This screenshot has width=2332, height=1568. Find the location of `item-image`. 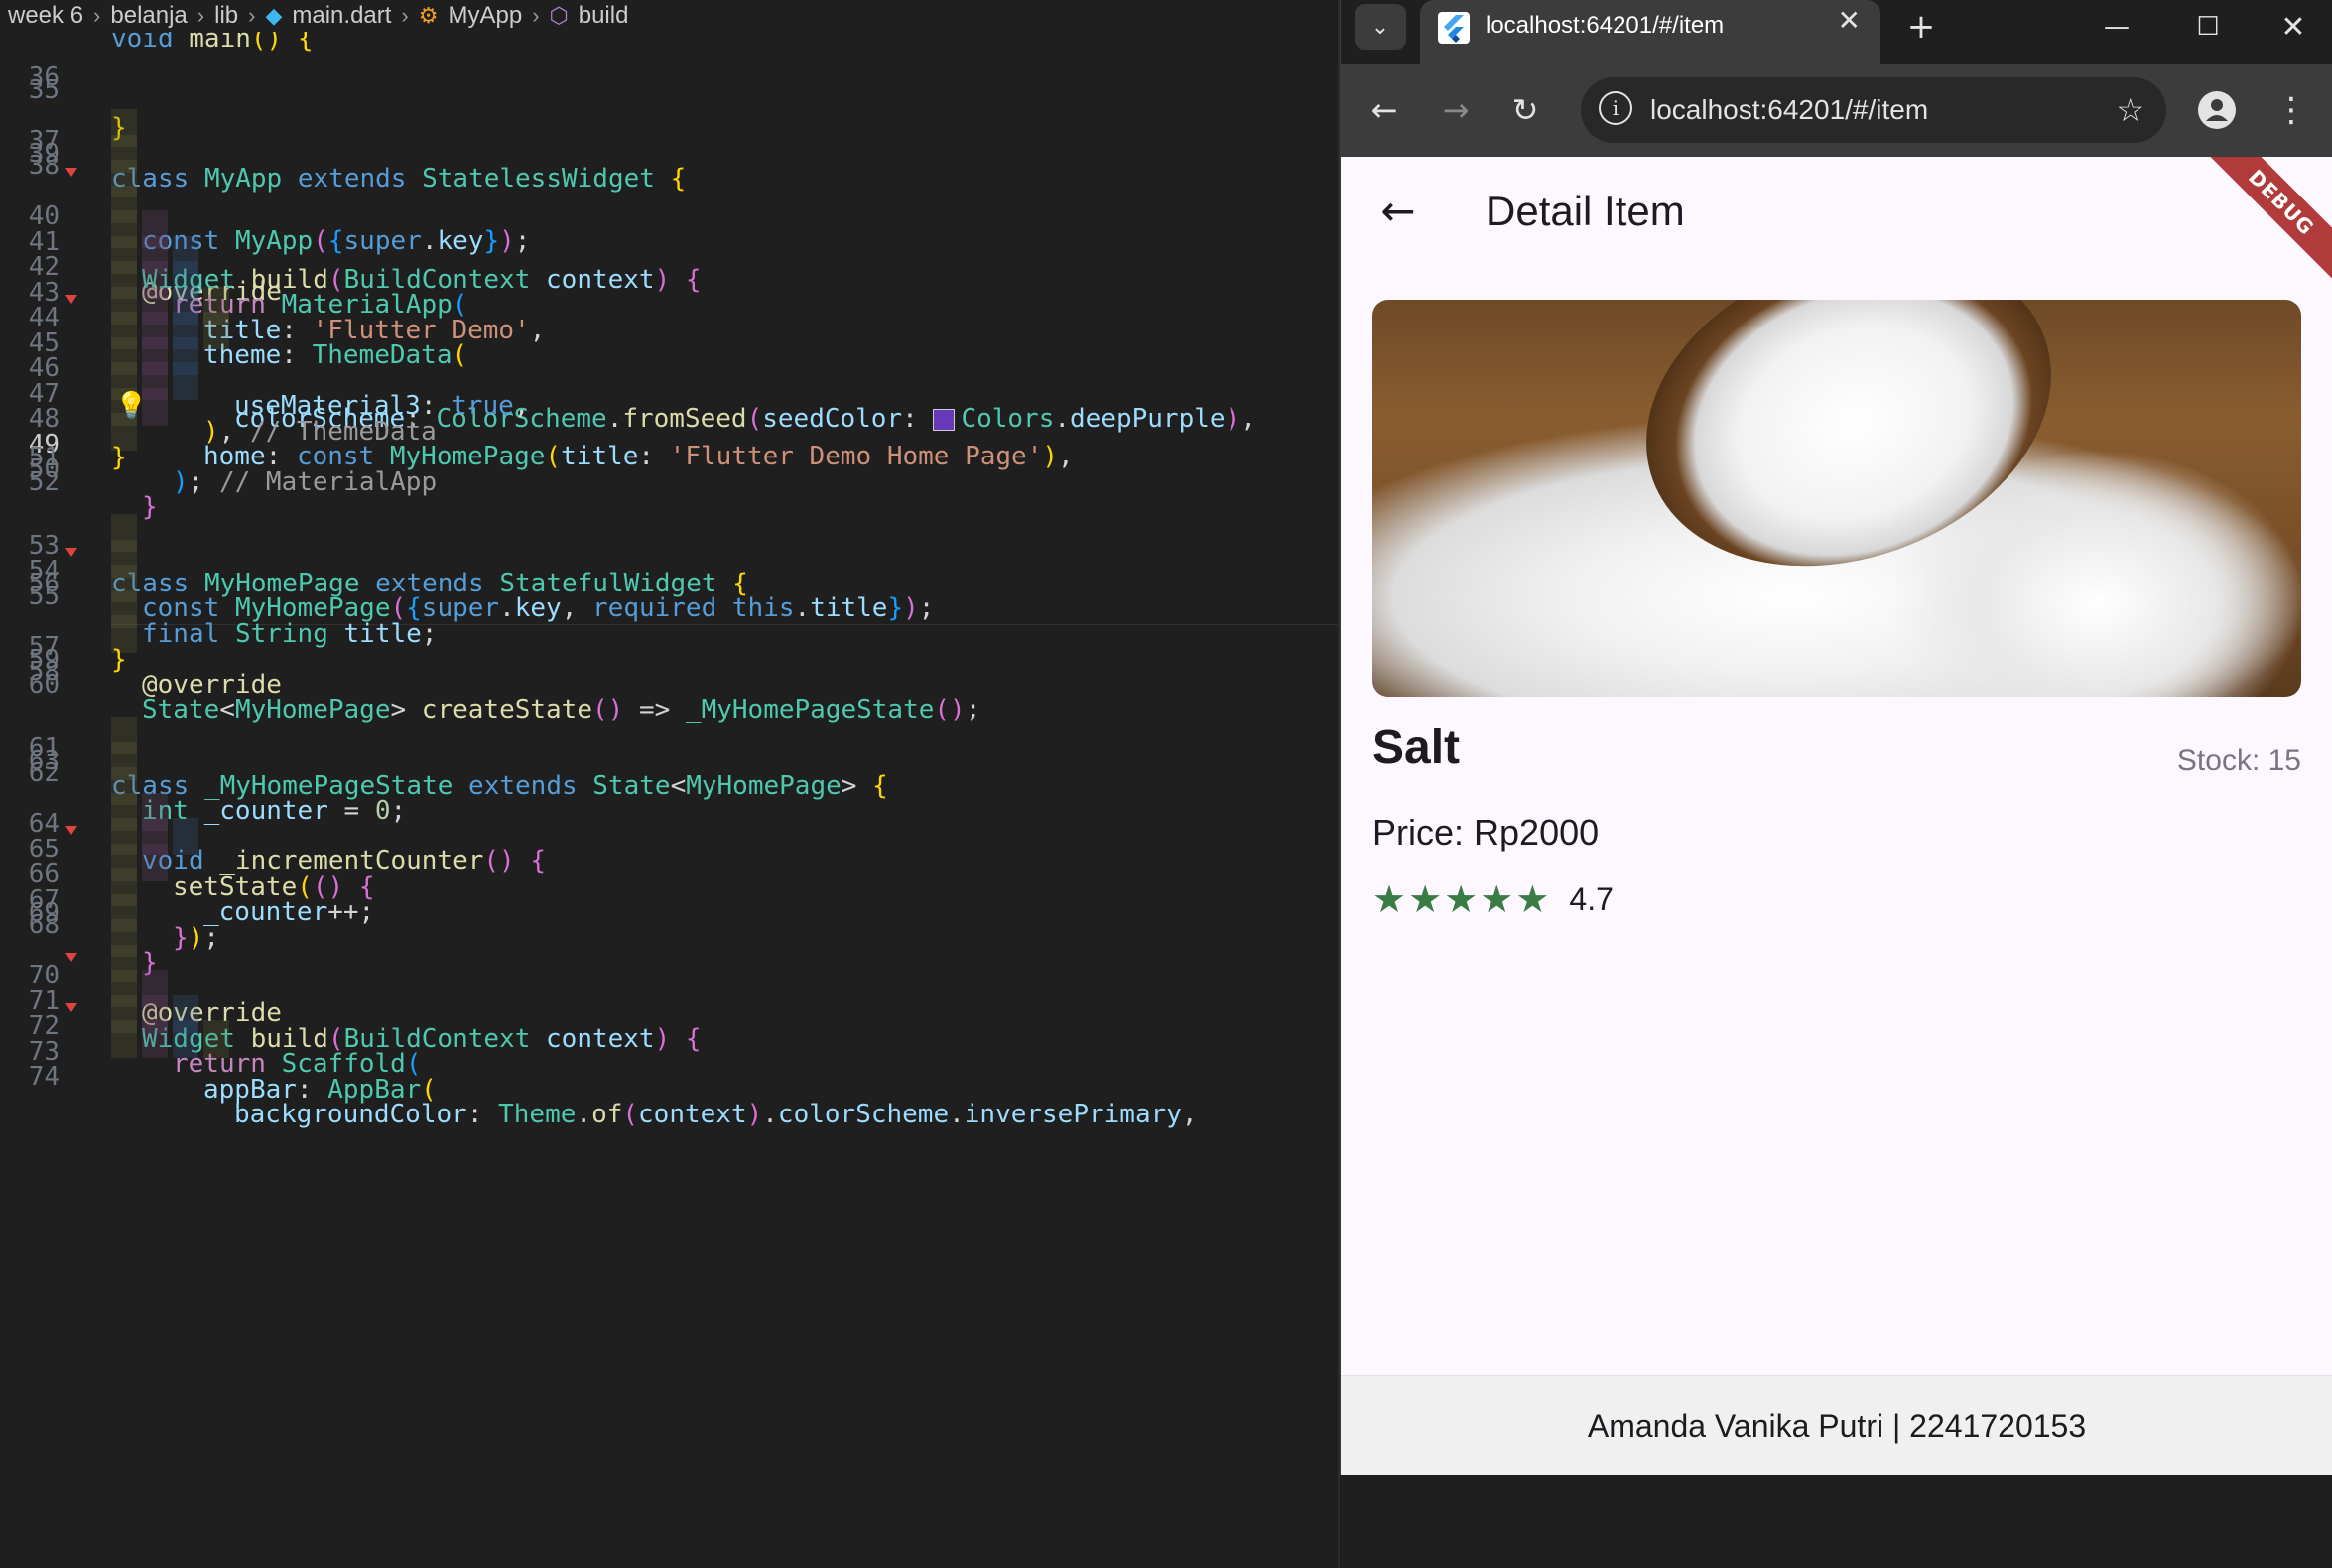

item-image is located at coordinates (1836, 498).